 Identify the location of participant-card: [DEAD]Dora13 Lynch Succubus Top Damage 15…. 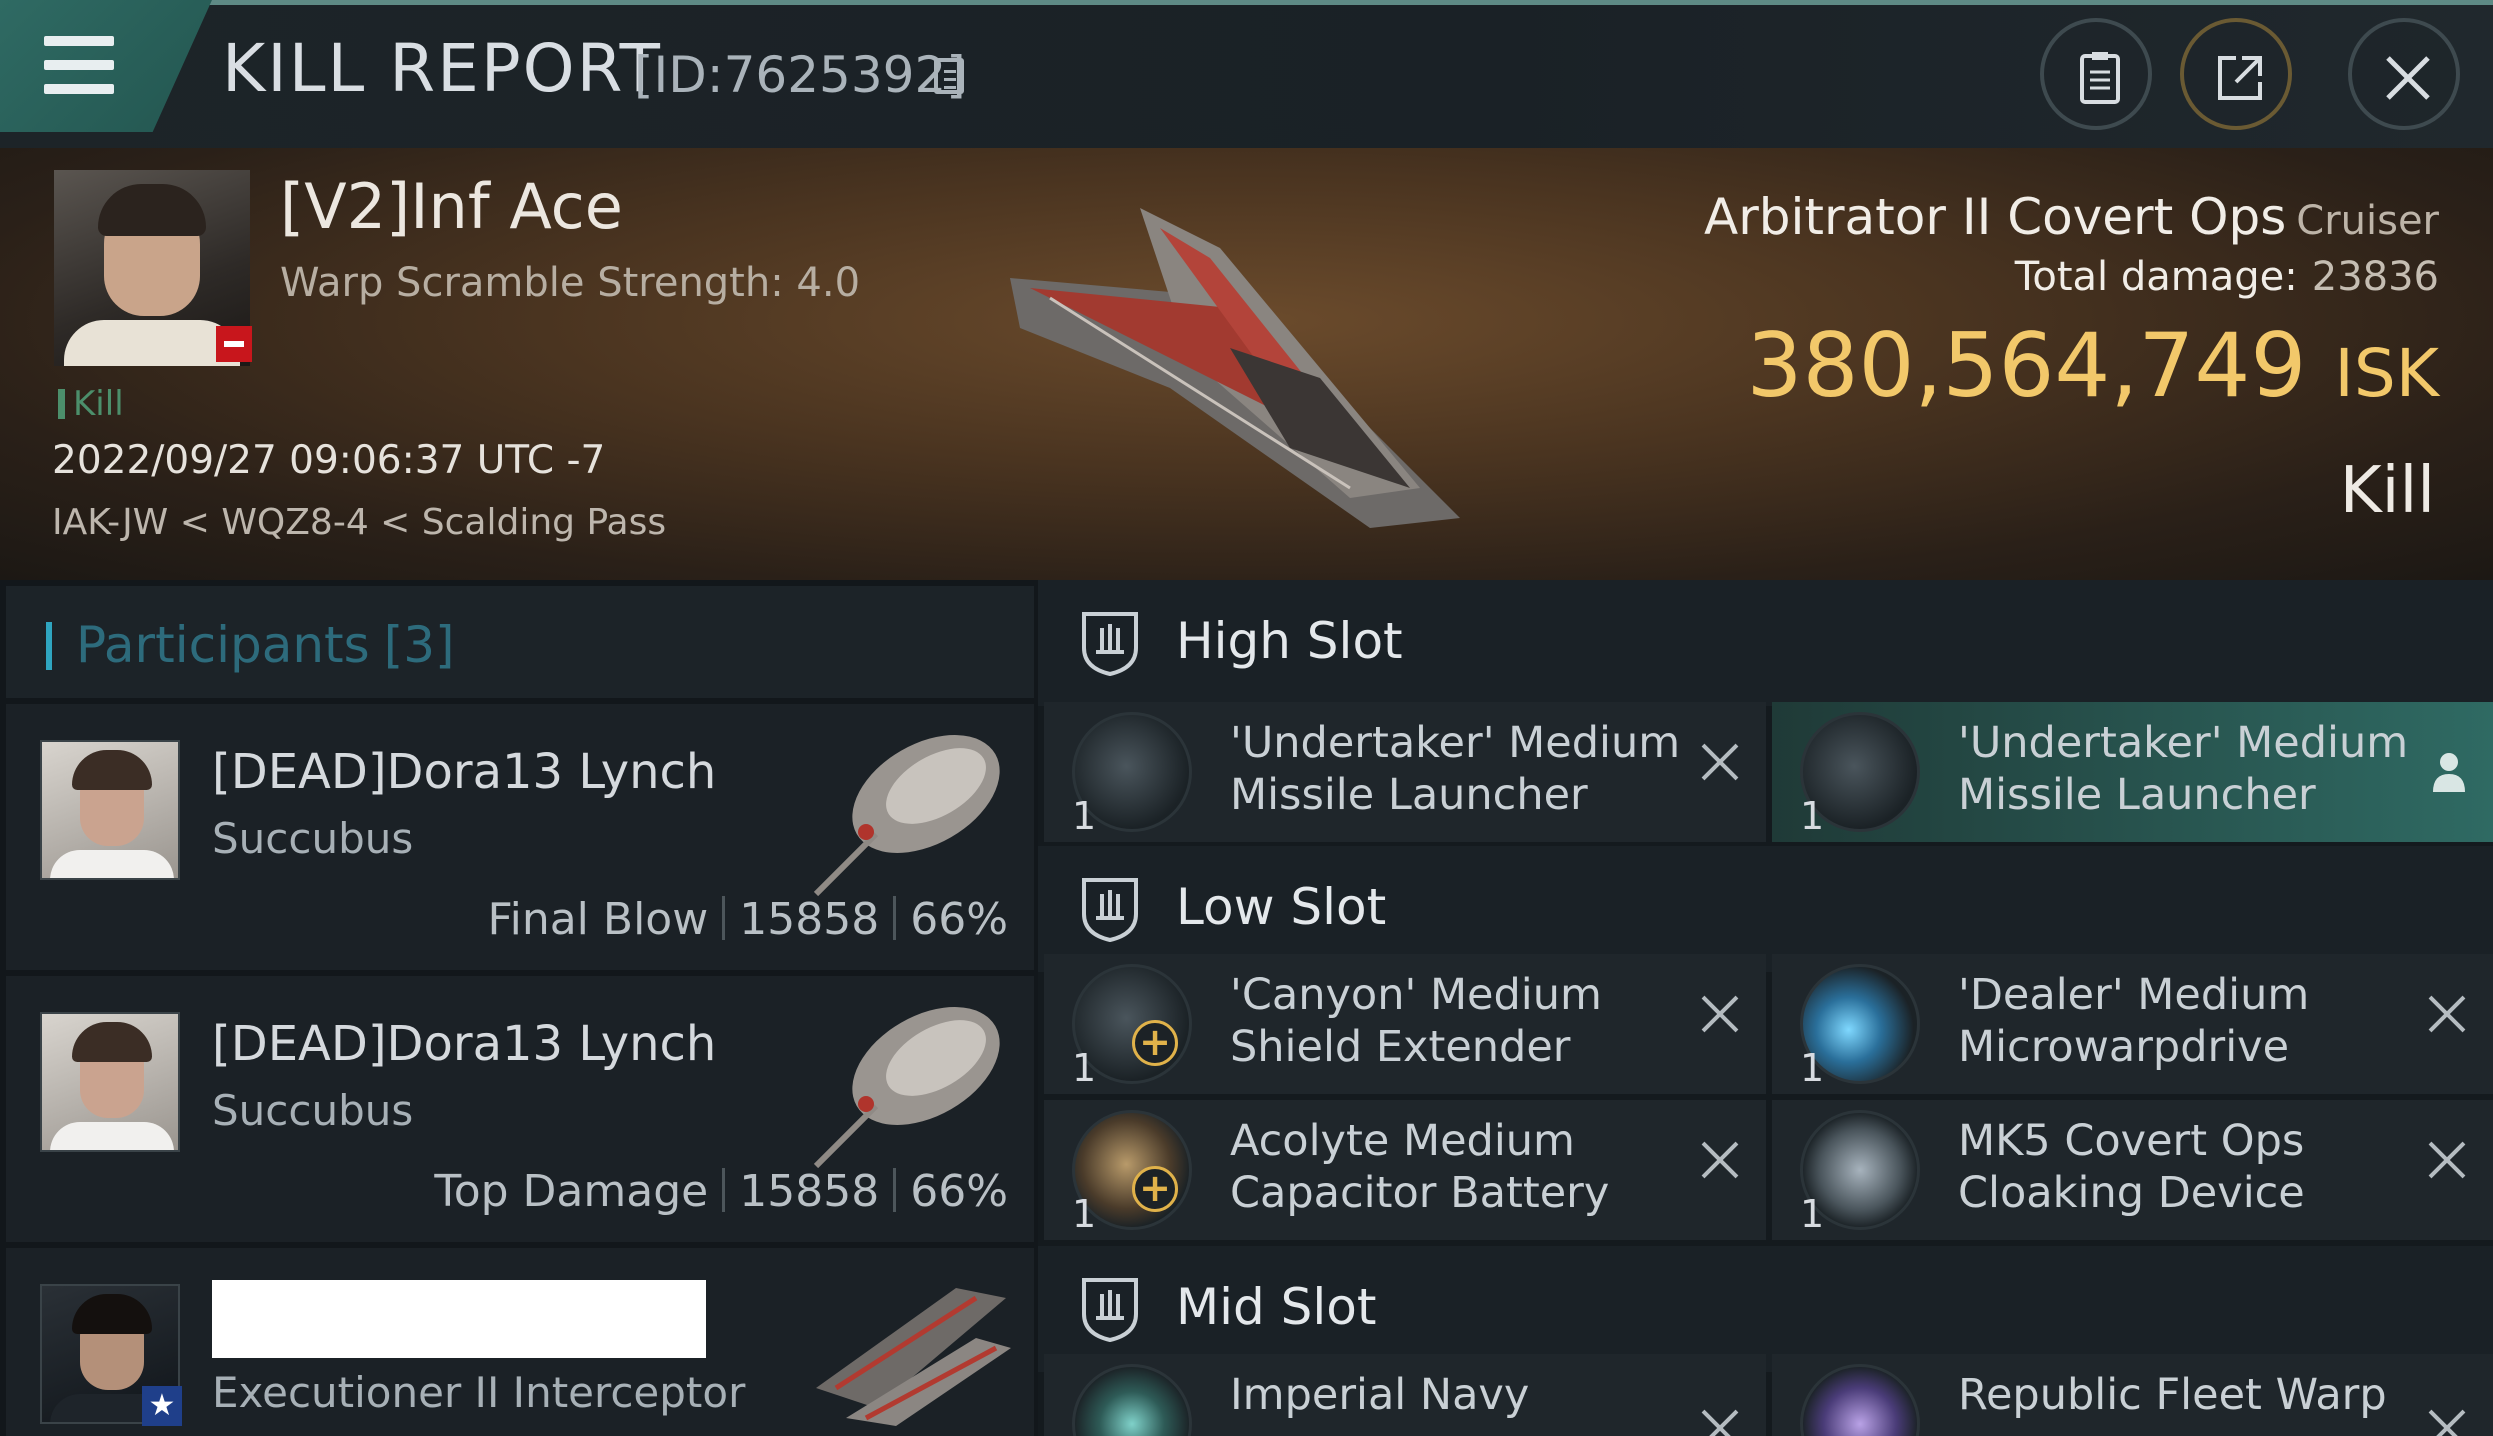
(520, 1109).